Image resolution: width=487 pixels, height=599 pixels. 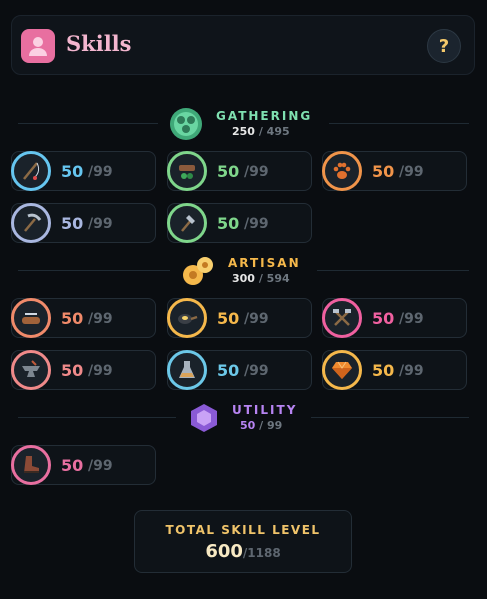 What do you see at coordinates (243, 45) in the screenshot?
I see `skills-header: Skills ?` at bounding box center [243, 45].